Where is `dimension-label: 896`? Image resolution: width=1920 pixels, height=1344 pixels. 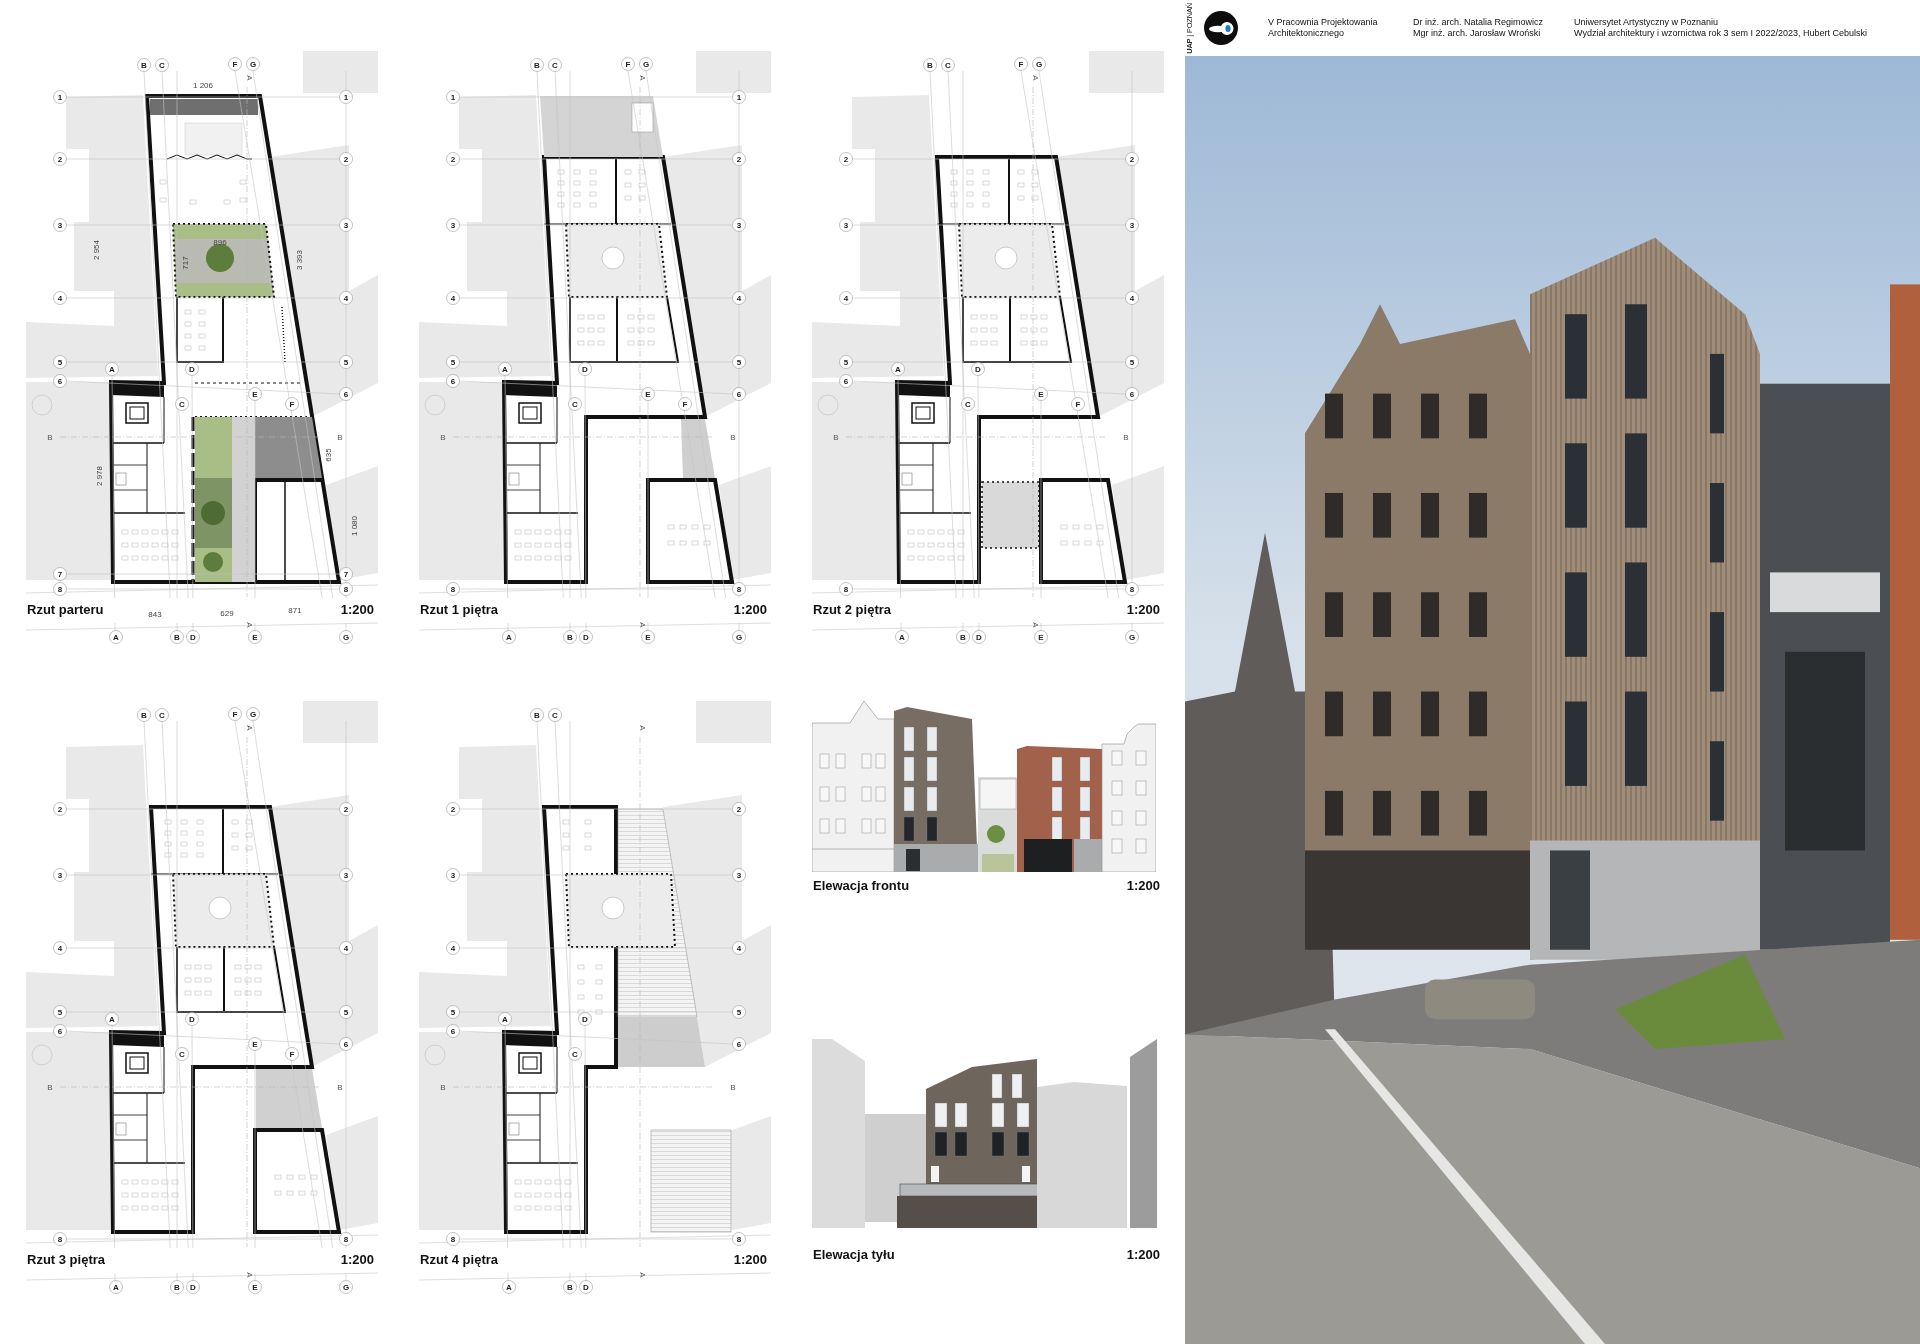
dimension-label: 896 is located at coordinates (220, 242).